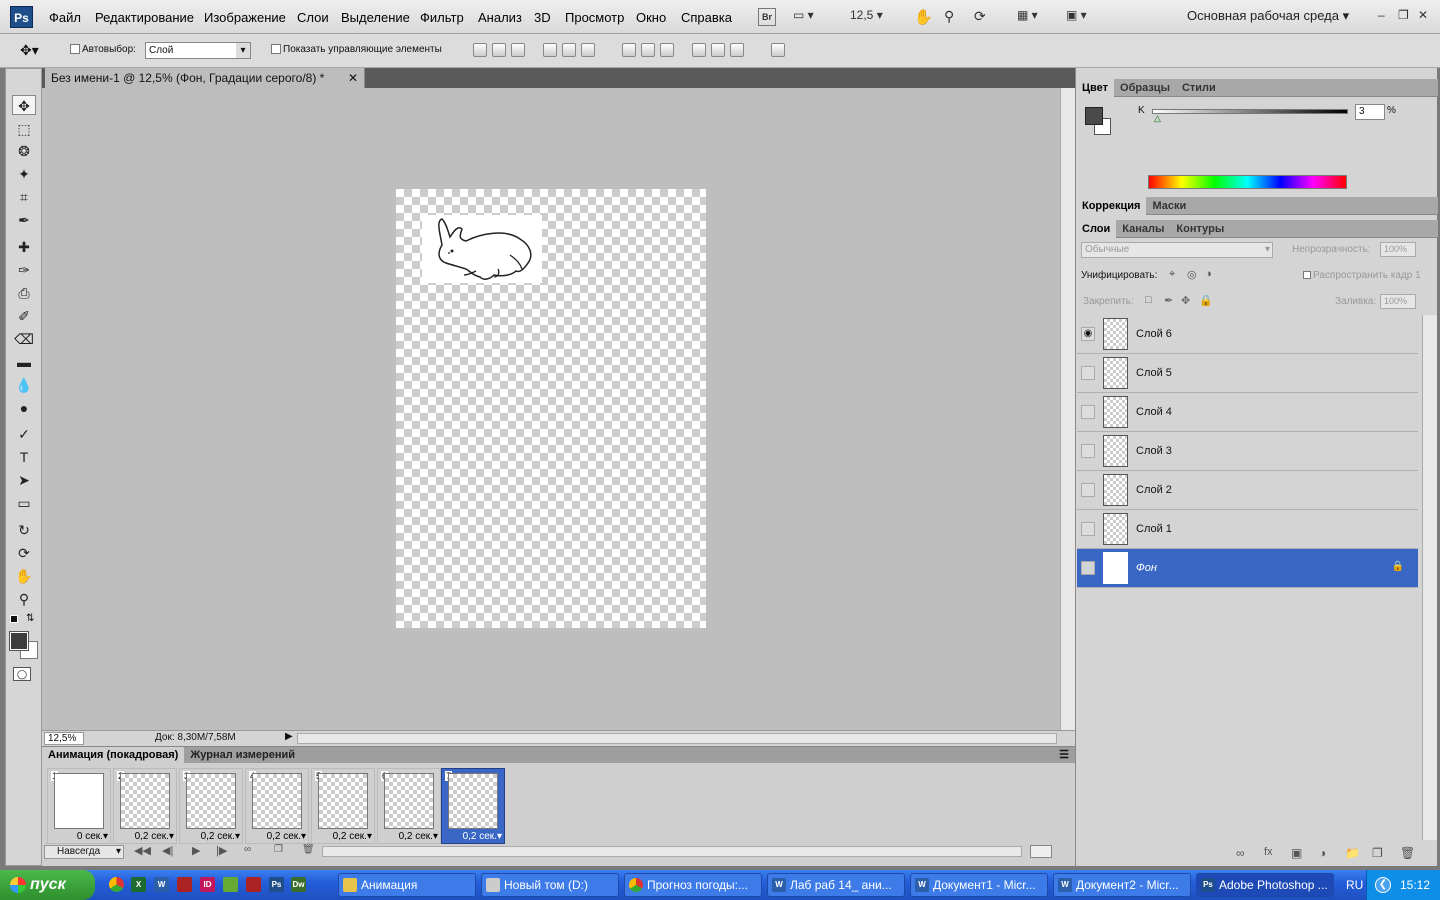 The width and height of the screenshot is (1440, 900). I want to click on tab-color: Цвет, so click(1095, 88).